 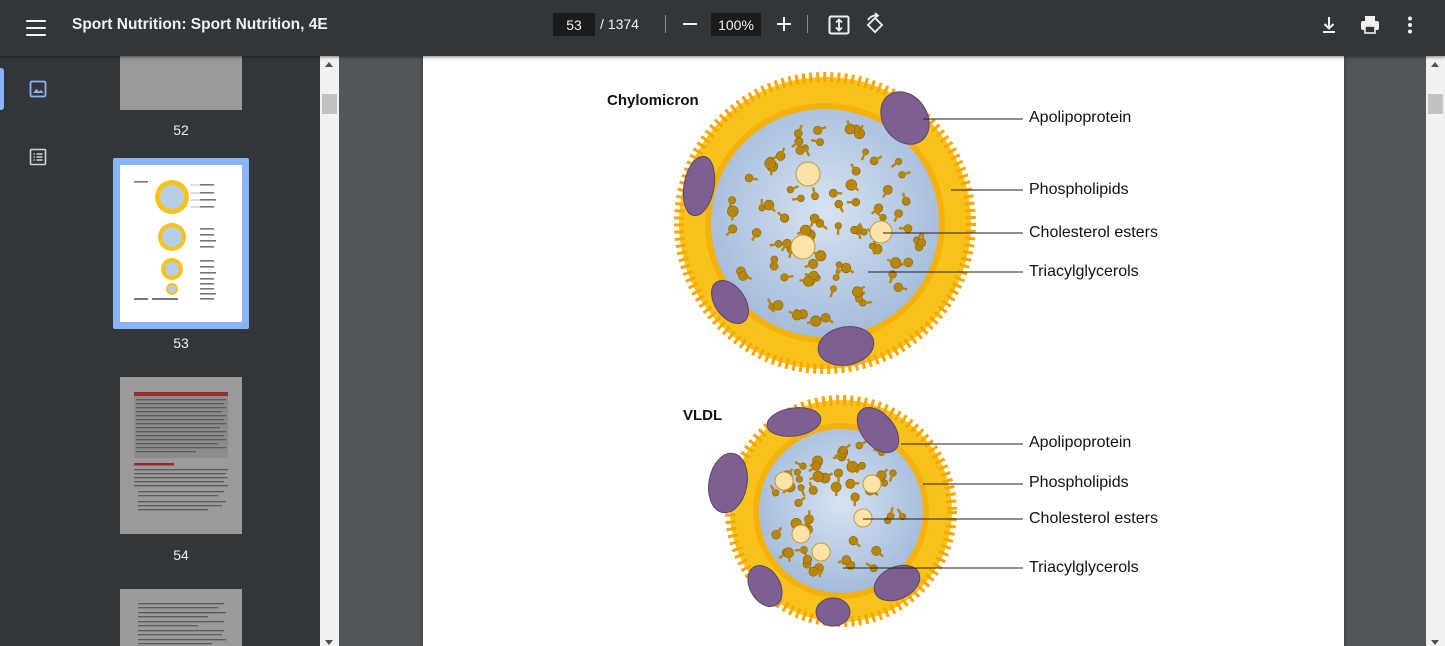 What do you see at coordinates (736, 24) in the screenshot?
I see `zoom-input` at bounding box center [736, 24].